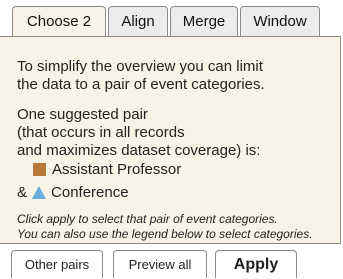  Describe the element at coordinates (138, 21) in the screenshot. I see `tab-align: Align` at that location.